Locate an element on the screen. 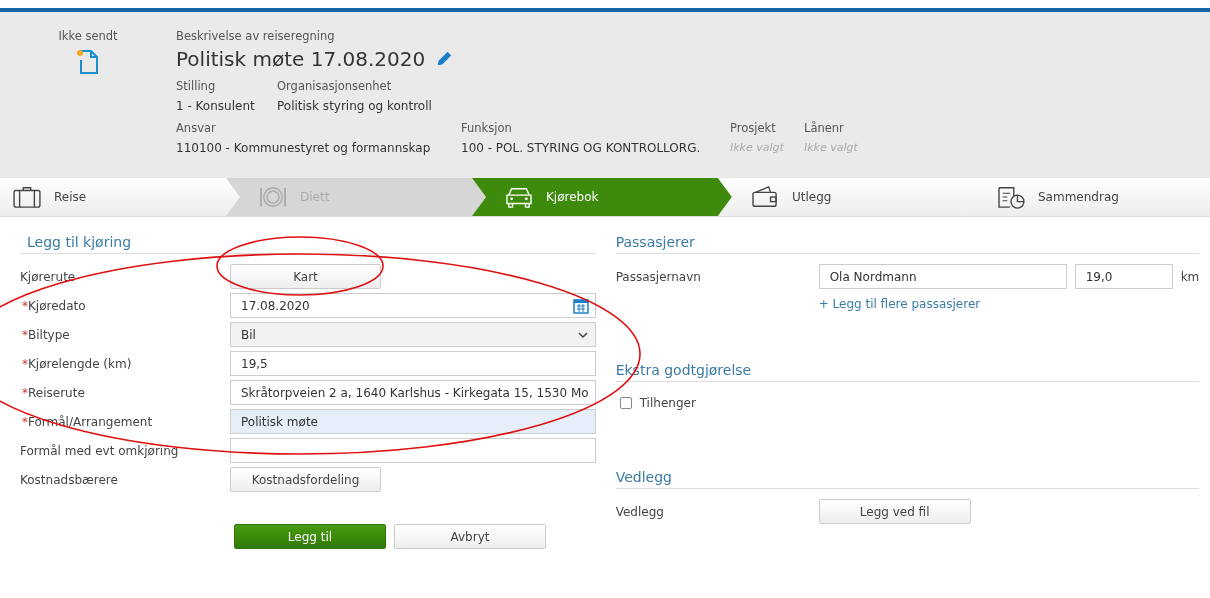 The height and width of the screenshot is (598, 1210). unit-label: km is located at coordinates (1190, 276).